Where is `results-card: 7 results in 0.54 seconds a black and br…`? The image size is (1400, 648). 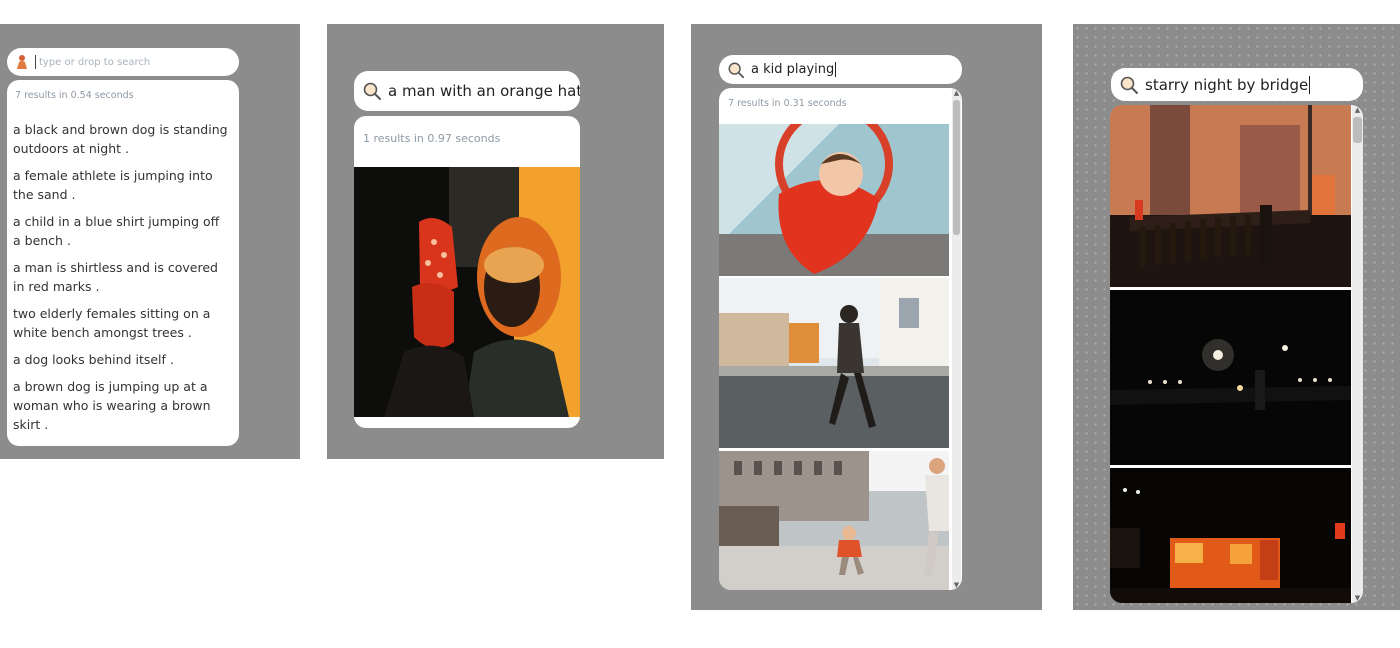
results-card: 7 results in 0.54 seconds a black and br… is located at coordinates (123, 263).